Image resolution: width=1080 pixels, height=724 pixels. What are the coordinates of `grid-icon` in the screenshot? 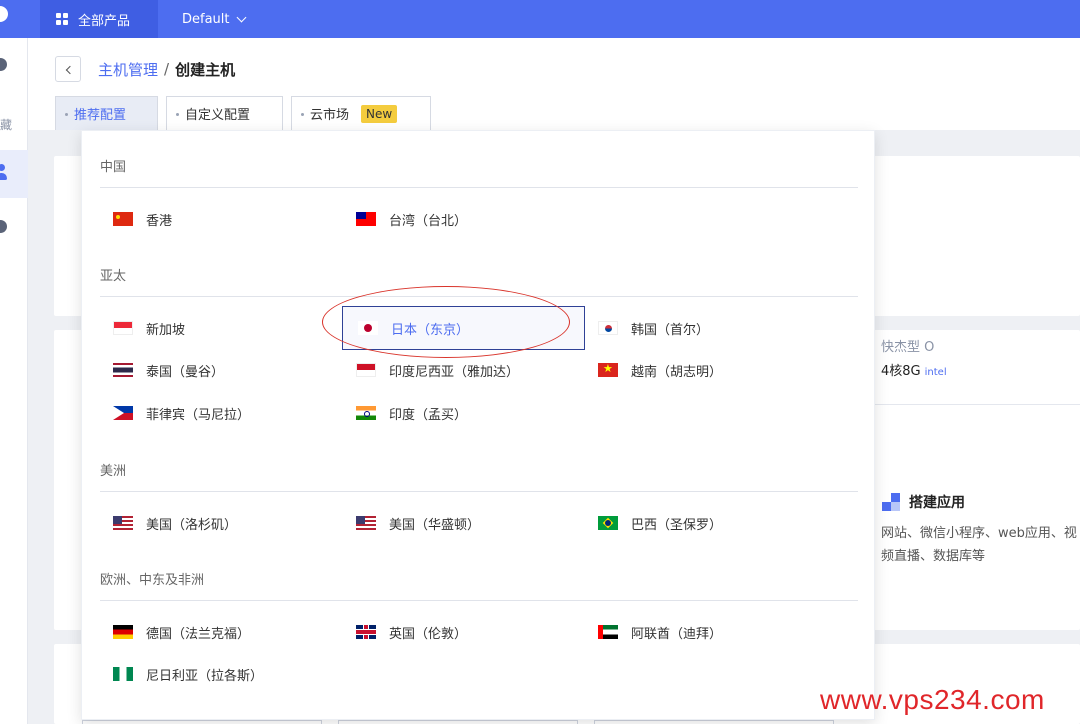 It's located at (62, 19).